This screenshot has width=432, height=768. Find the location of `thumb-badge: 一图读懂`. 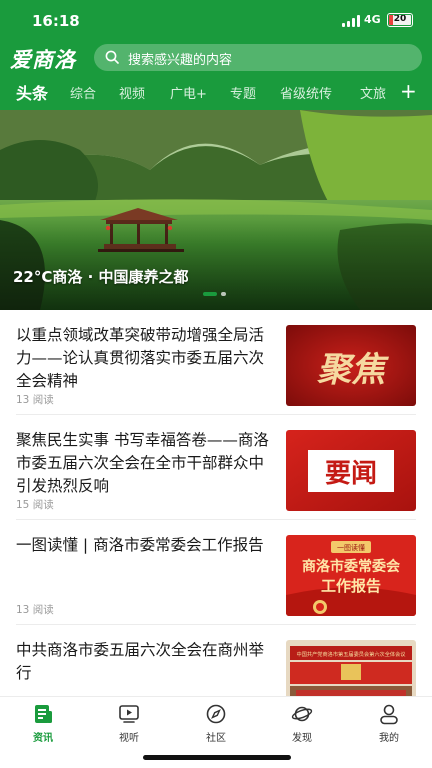

thumb-badge: 一图读懂 is located at coordinates (351, 547).